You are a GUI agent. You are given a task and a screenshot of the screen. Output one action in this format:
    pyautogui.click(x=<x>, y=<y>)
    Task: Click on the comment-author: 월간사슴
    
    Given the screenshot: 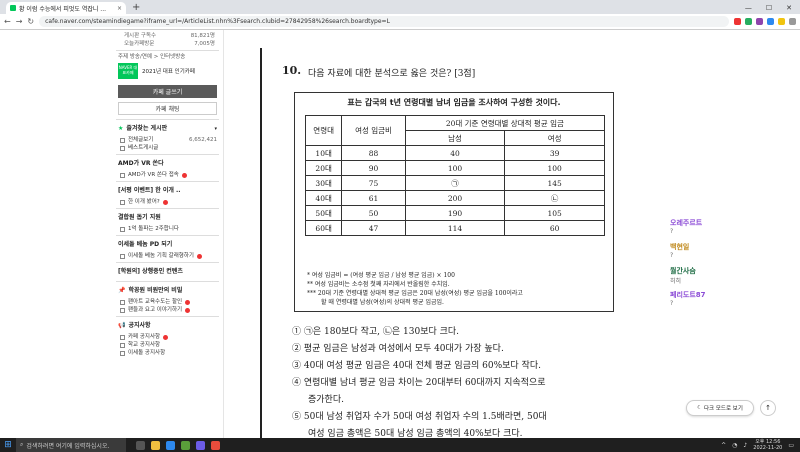 What is the action you would take?
    pyautogui.click(x=683, y=271)
    